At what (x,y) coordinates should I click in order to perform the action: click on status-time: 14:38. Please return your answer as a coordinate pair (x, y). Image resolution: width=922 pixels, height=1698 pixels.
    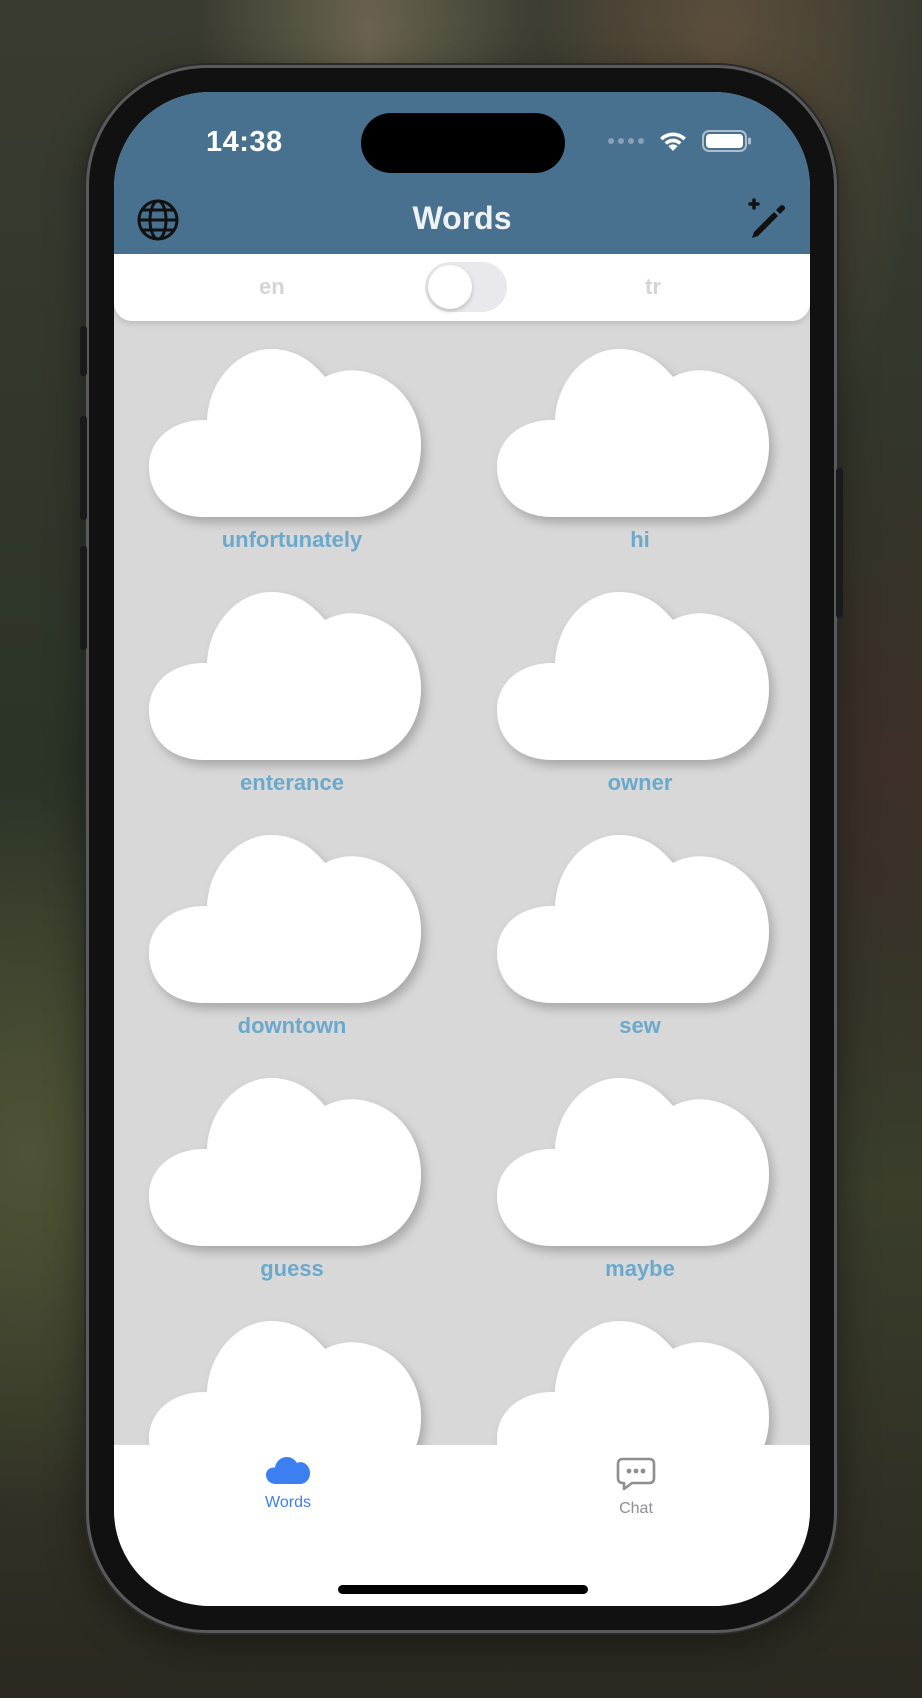
    Looking at the image, I should click on (244, 142).